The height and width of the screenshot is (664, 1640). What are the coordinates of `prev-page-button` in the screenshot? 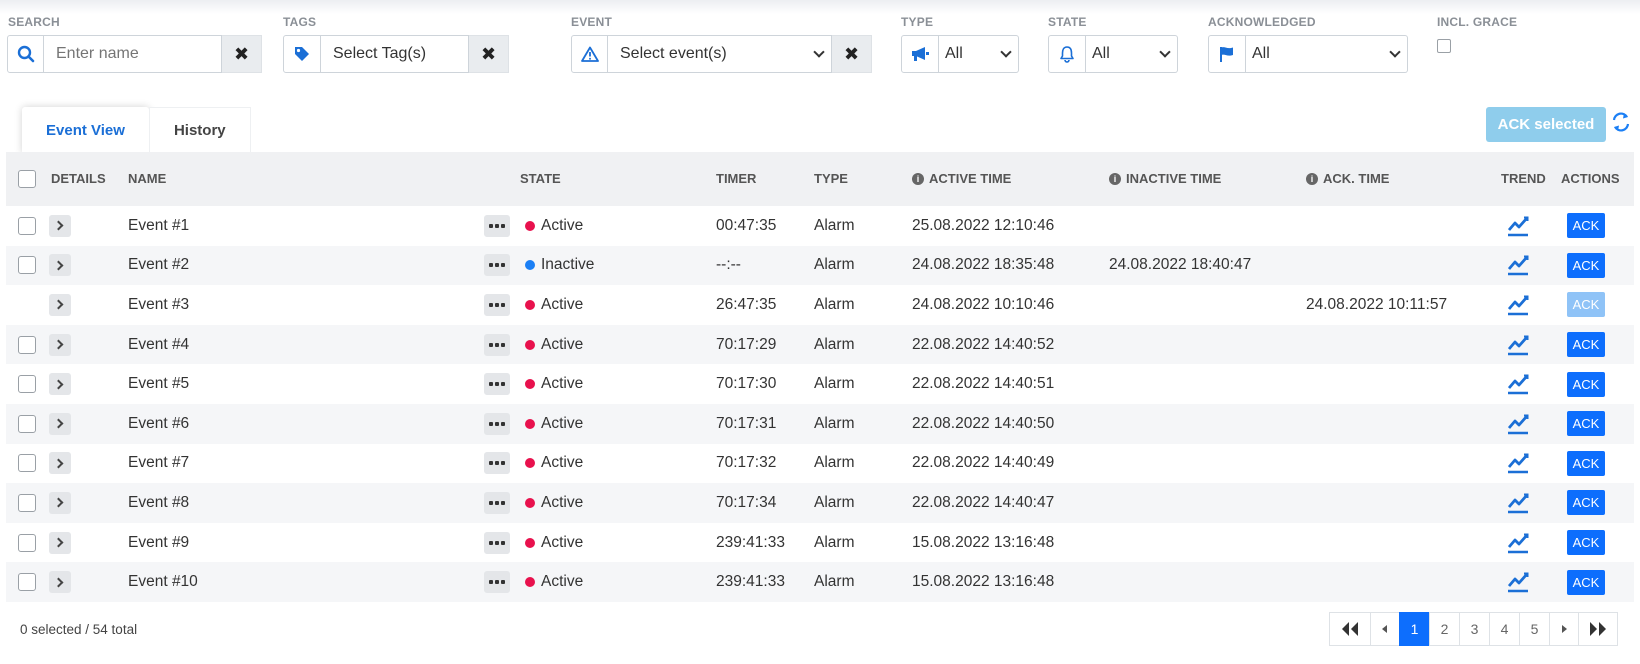 It's located at (1385, 629).